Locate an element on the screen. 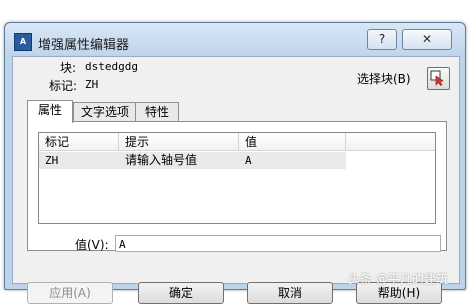  column-header-value: 值 is located at coordinates (292, 142).